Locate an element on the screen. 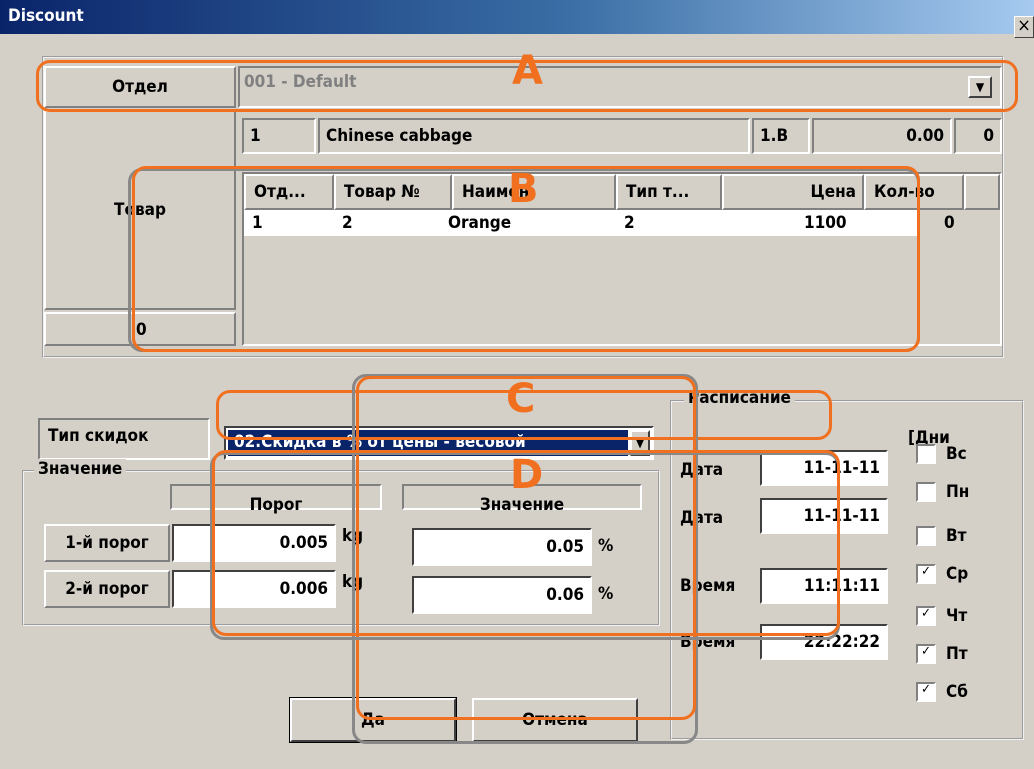 The image size is (1034, 769). title-bar is located at coordinates (517, 17).